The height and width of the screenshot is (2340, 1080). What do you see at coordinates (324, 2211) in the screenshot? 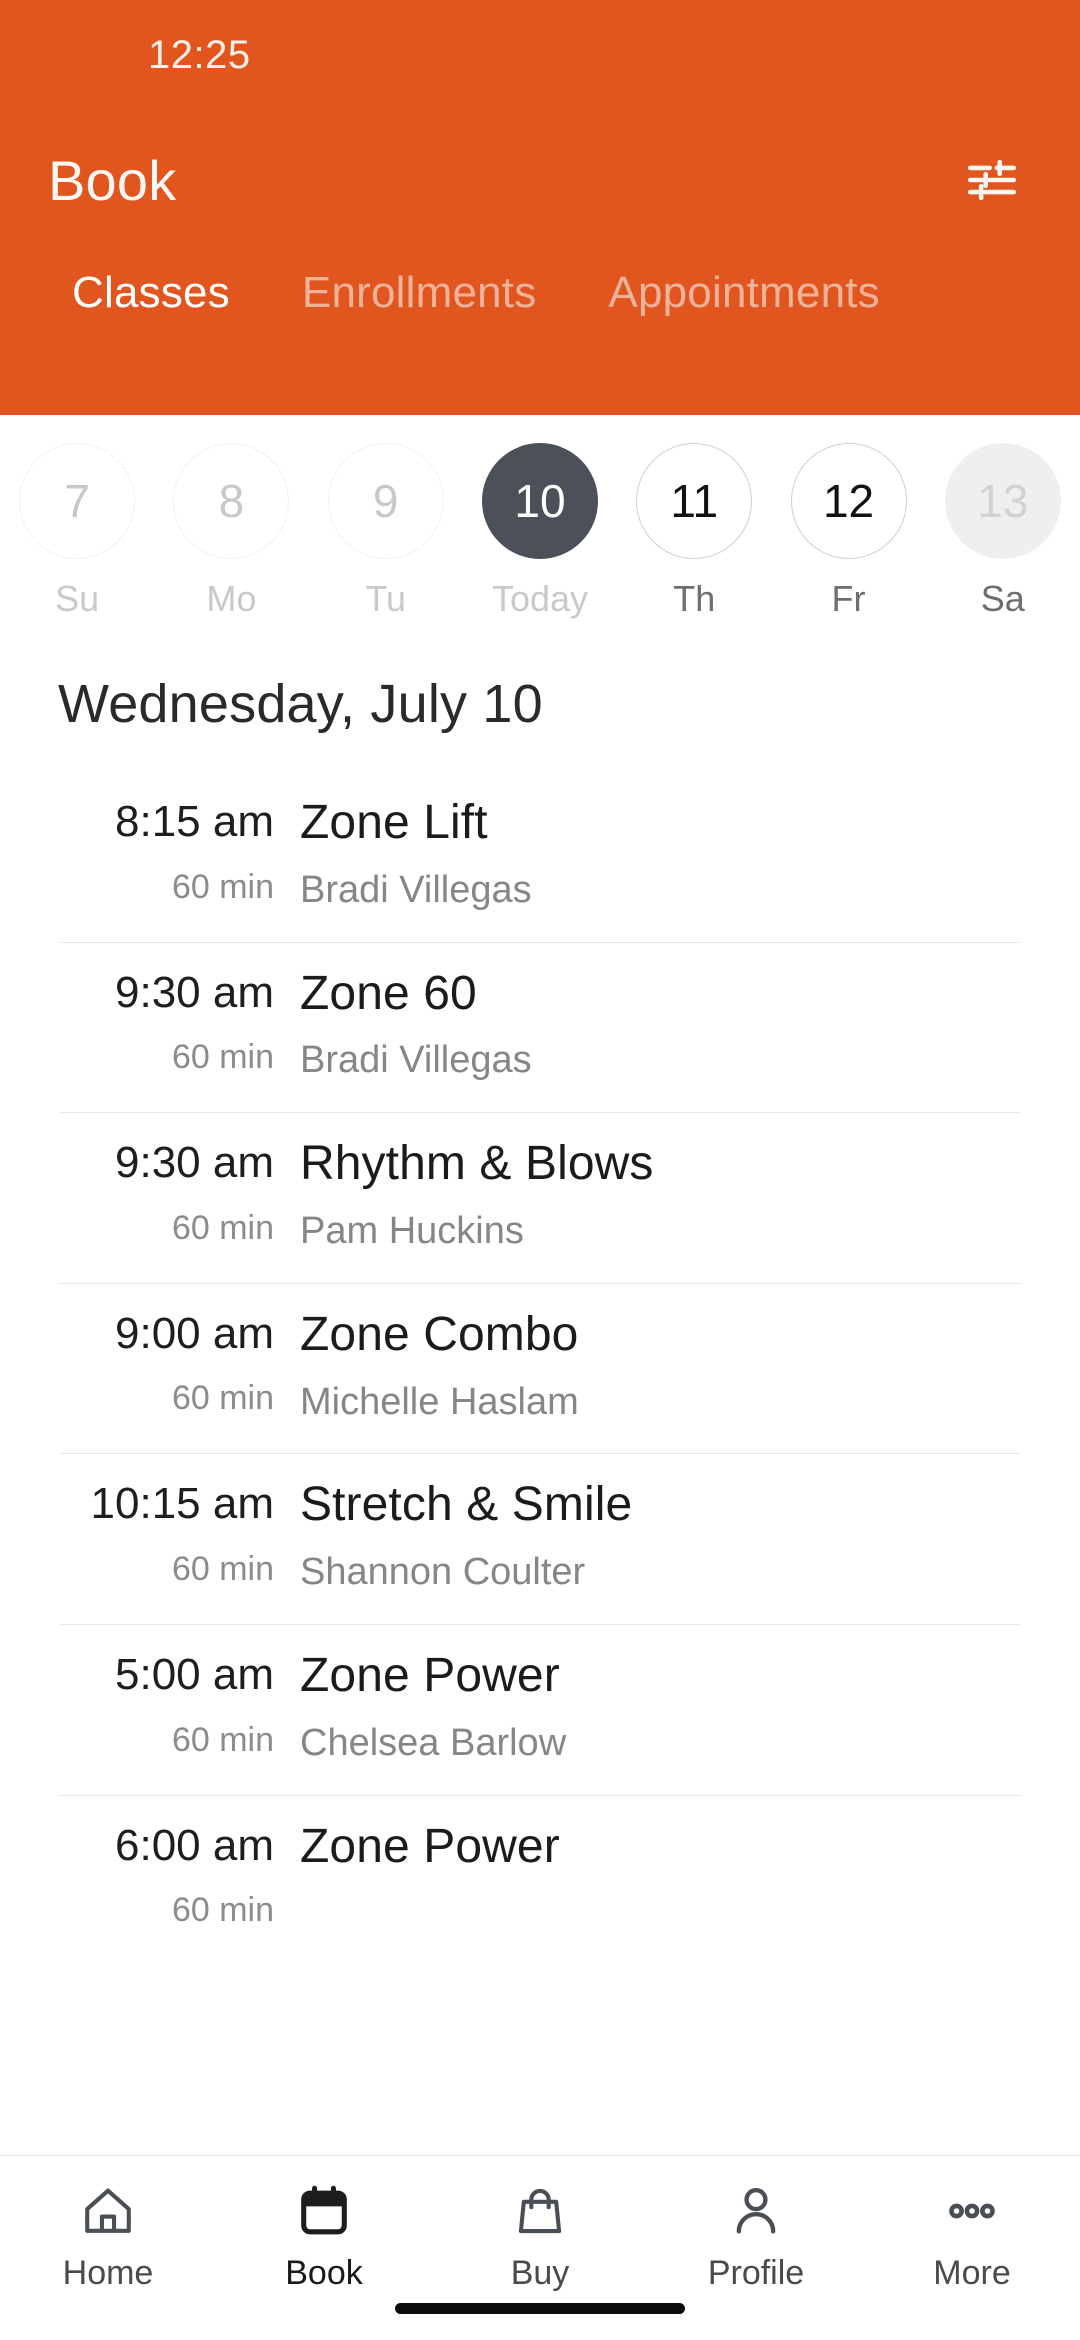
I see `calendar-icon` at bounding box center [324, 2211].